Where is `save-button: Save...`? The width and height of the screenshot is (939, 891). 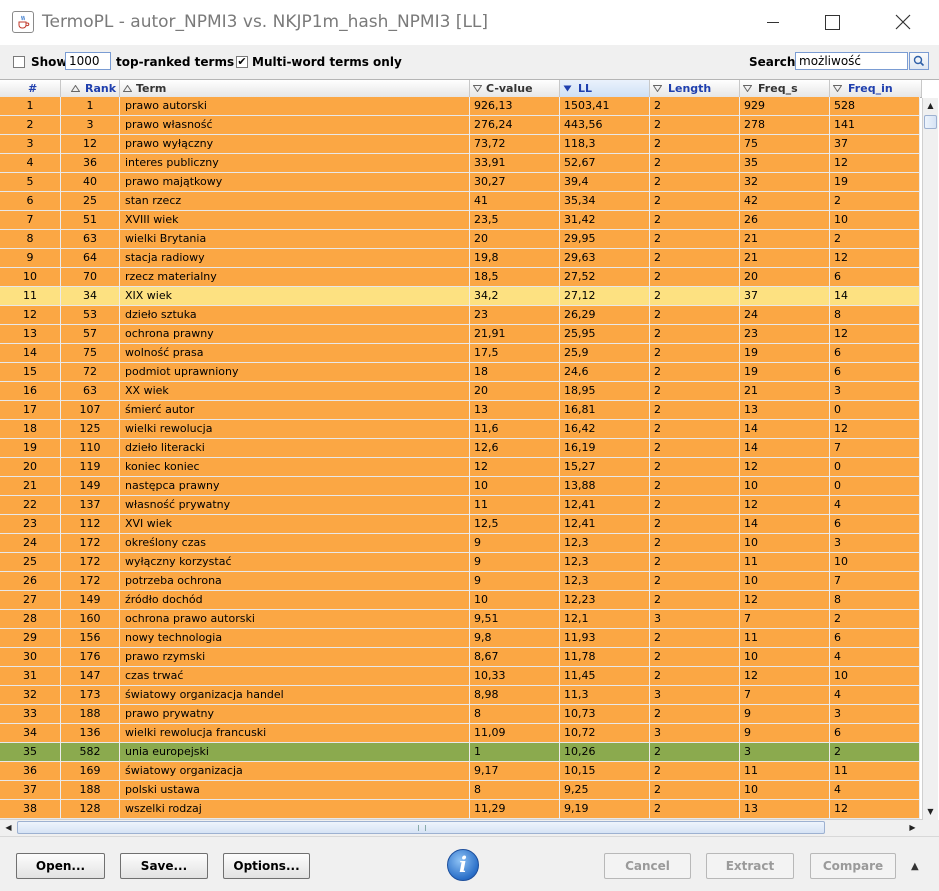
save-button: Save... is located at coordinates (164, 866).